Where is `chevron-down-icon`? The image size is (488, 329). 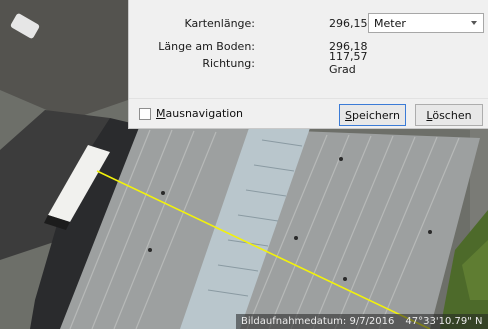 chevron-down-icon is located at coordinates (474, 23).